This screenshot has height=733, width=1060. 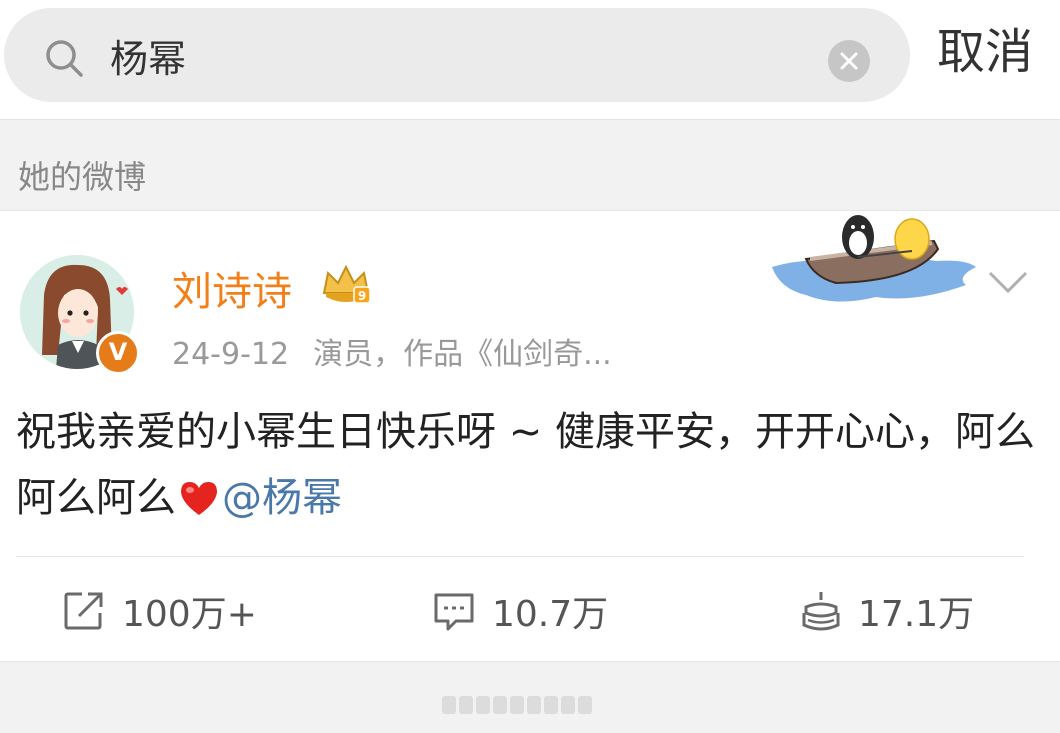 I want to click on chevron-down-icon, so click(x=1008, y=282).